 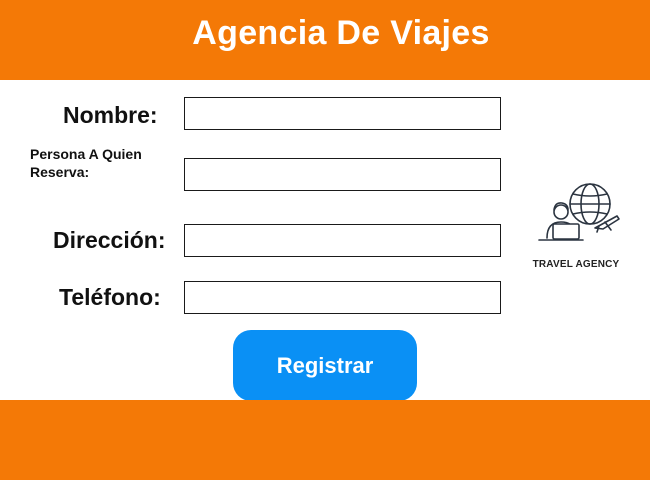 What do you see at coordinates (86, 163) in the screenshot?
I see `reserver-label: Persona A Quien Reserva:` at bounding box center [86, 163].